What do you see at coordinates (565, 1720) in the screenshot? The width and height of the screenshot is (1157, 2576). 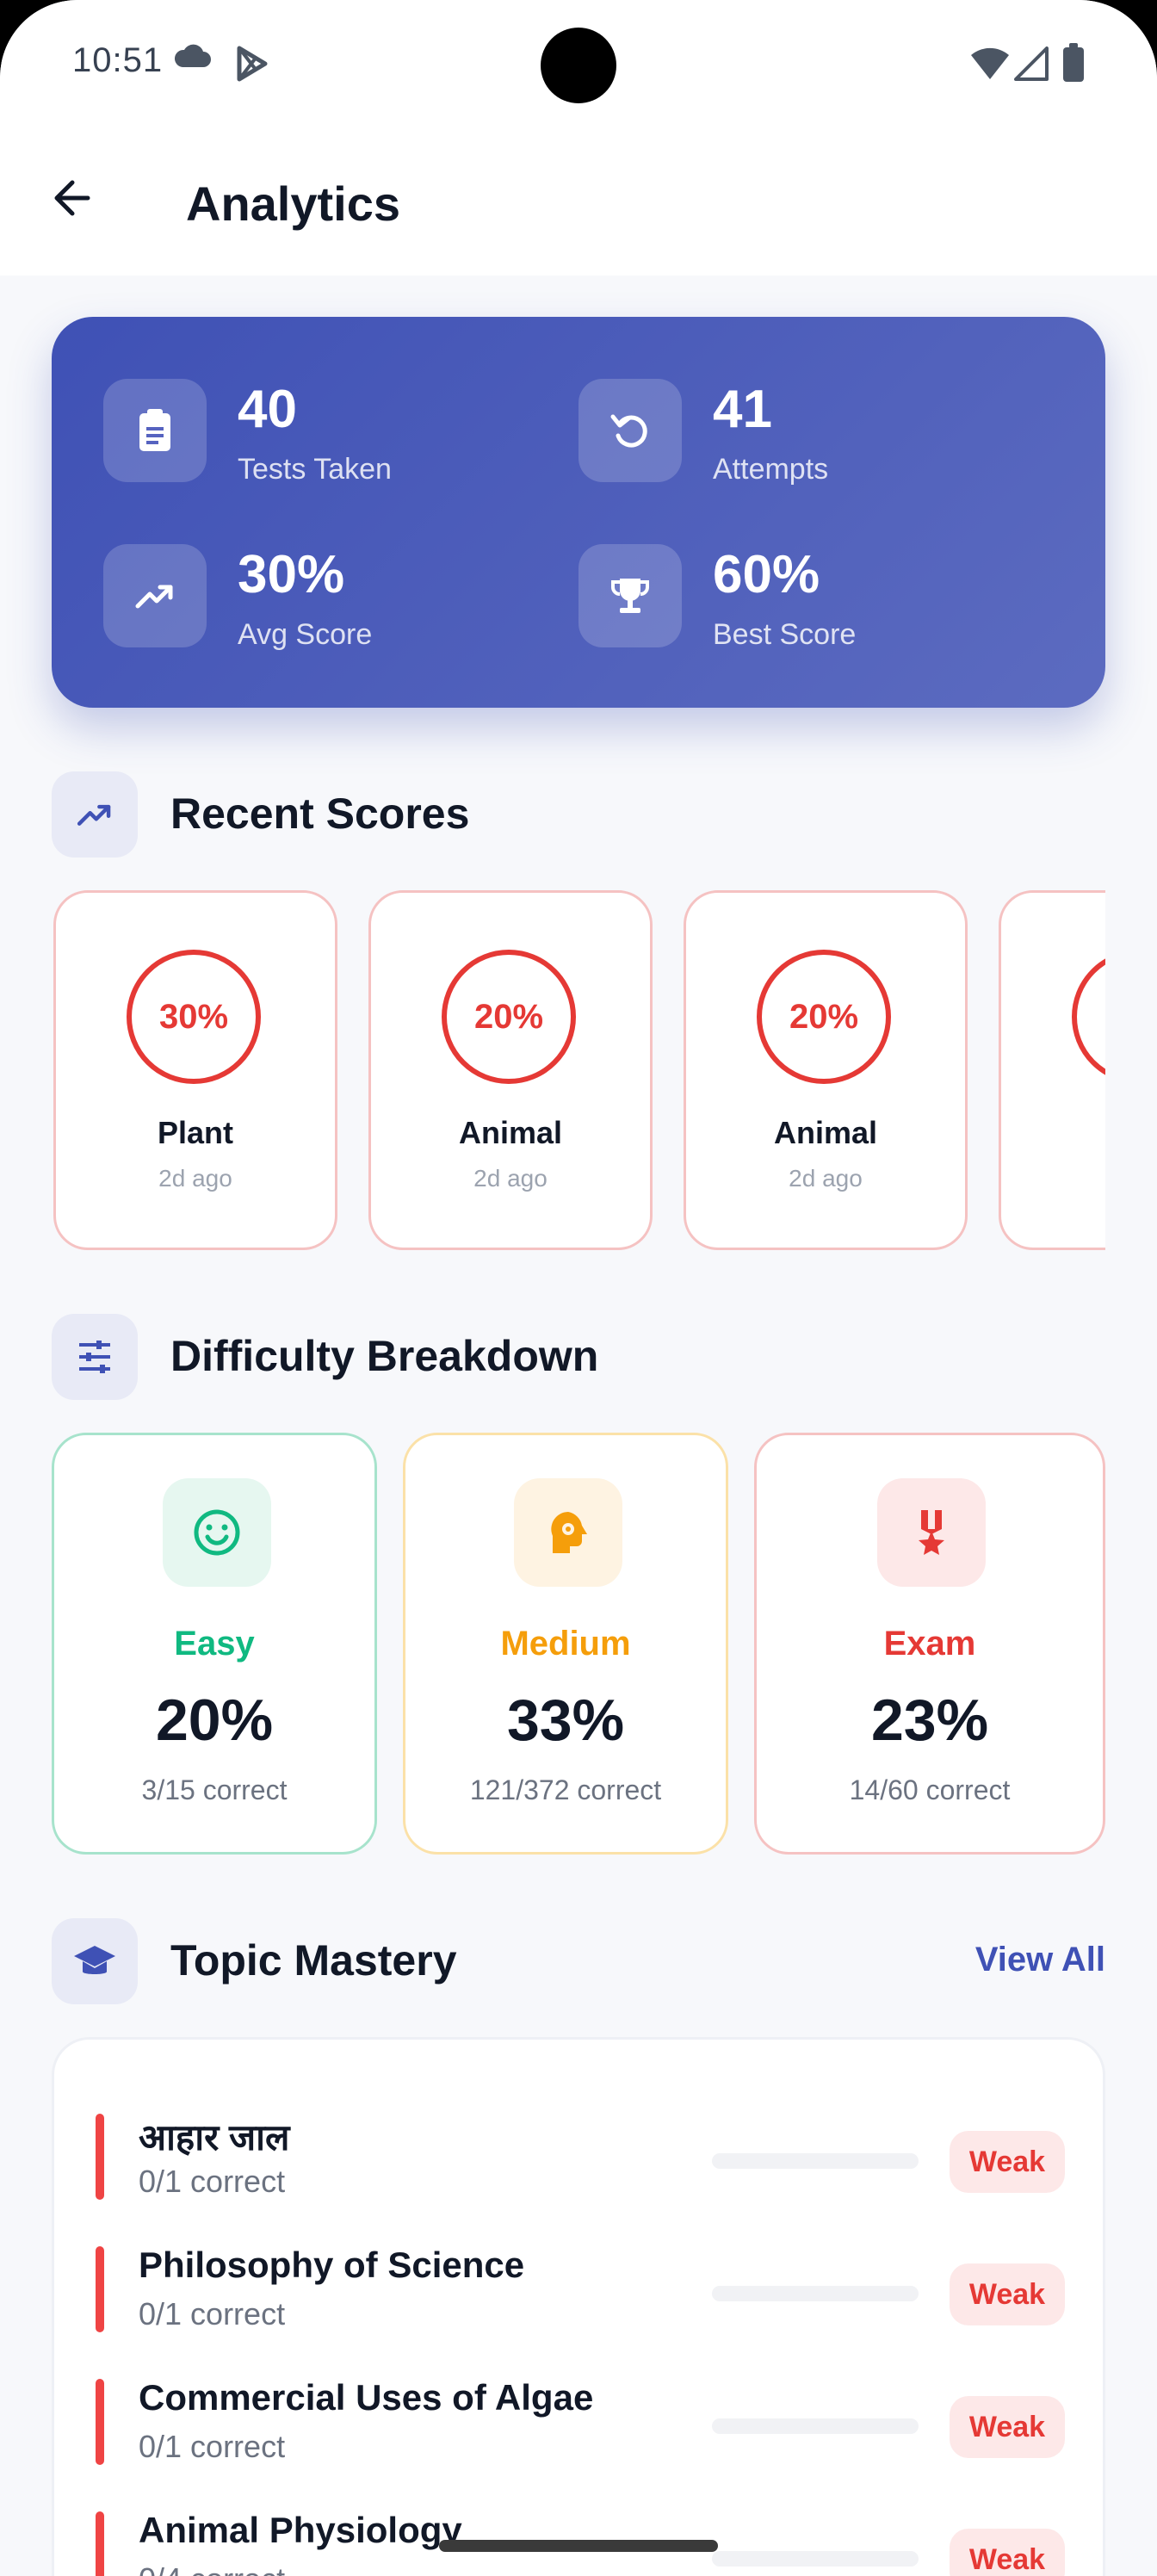 I see `difficulty-percent: 33%` at bounding box center [565, 1720].